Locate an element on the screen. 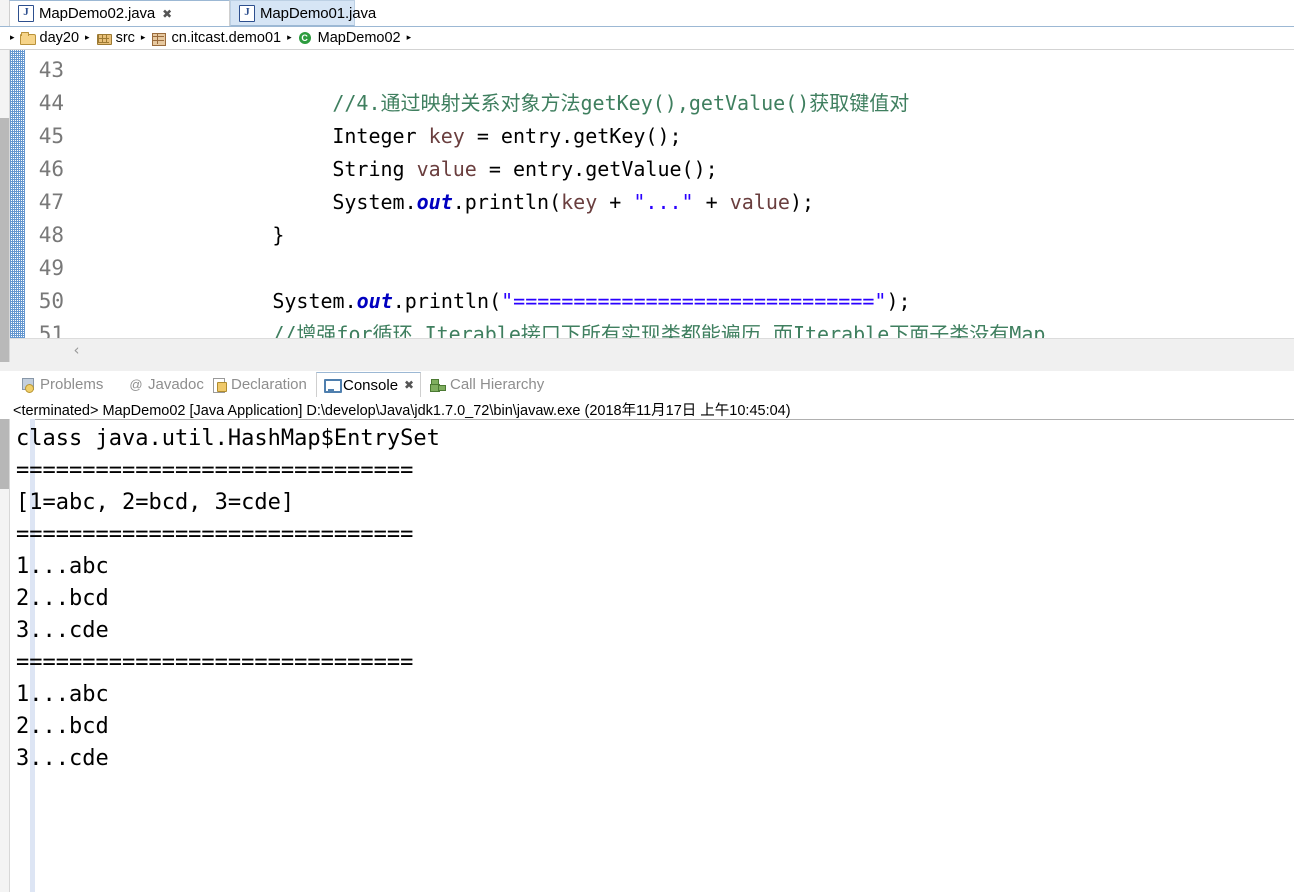 The height and width of the screenshot is (892, 1294). editor-tab-label: MapDemo02.java is located at coordinates (97, 13).